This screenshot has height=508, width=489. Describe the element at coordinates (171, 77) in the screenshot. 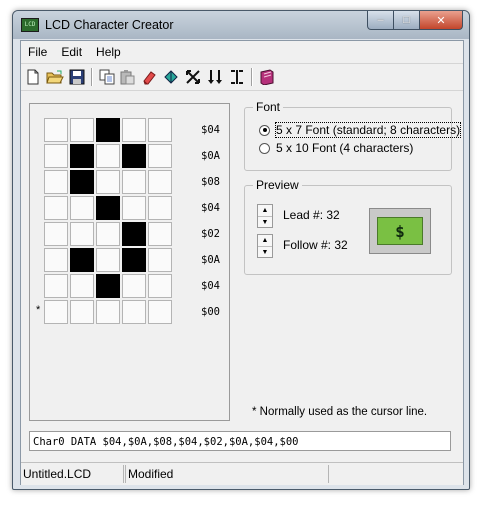

I see `fill-button` at that location.